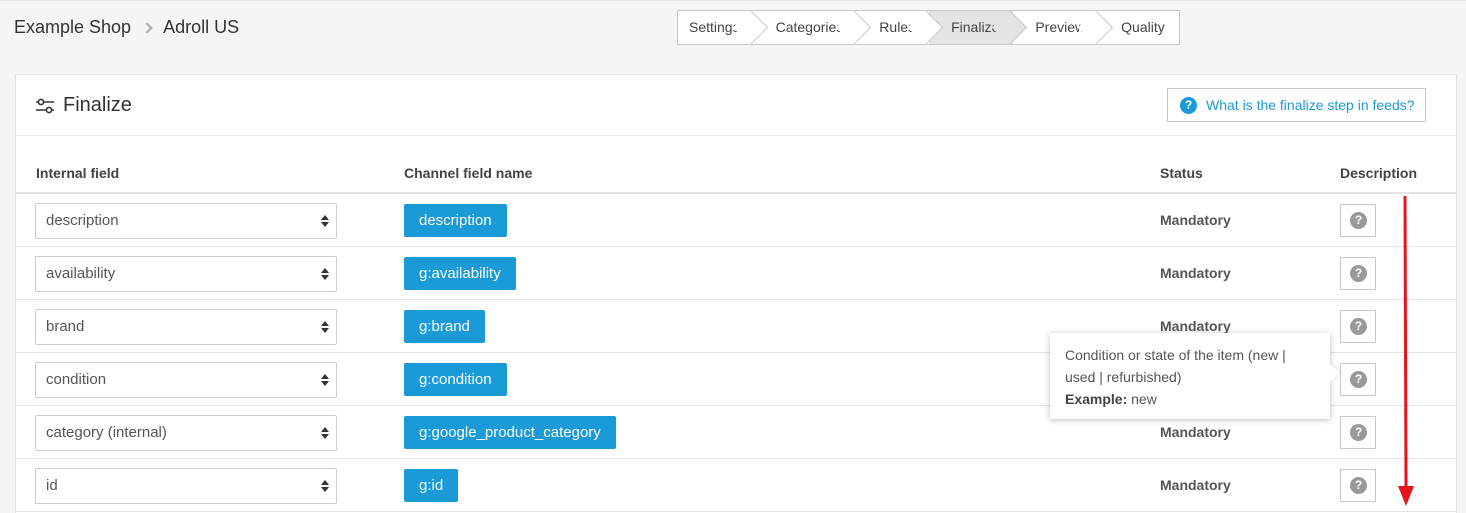  Describe the element at coordinates (97, 105) in the screenshot. I see `page-title-text: Finalize` at that location.